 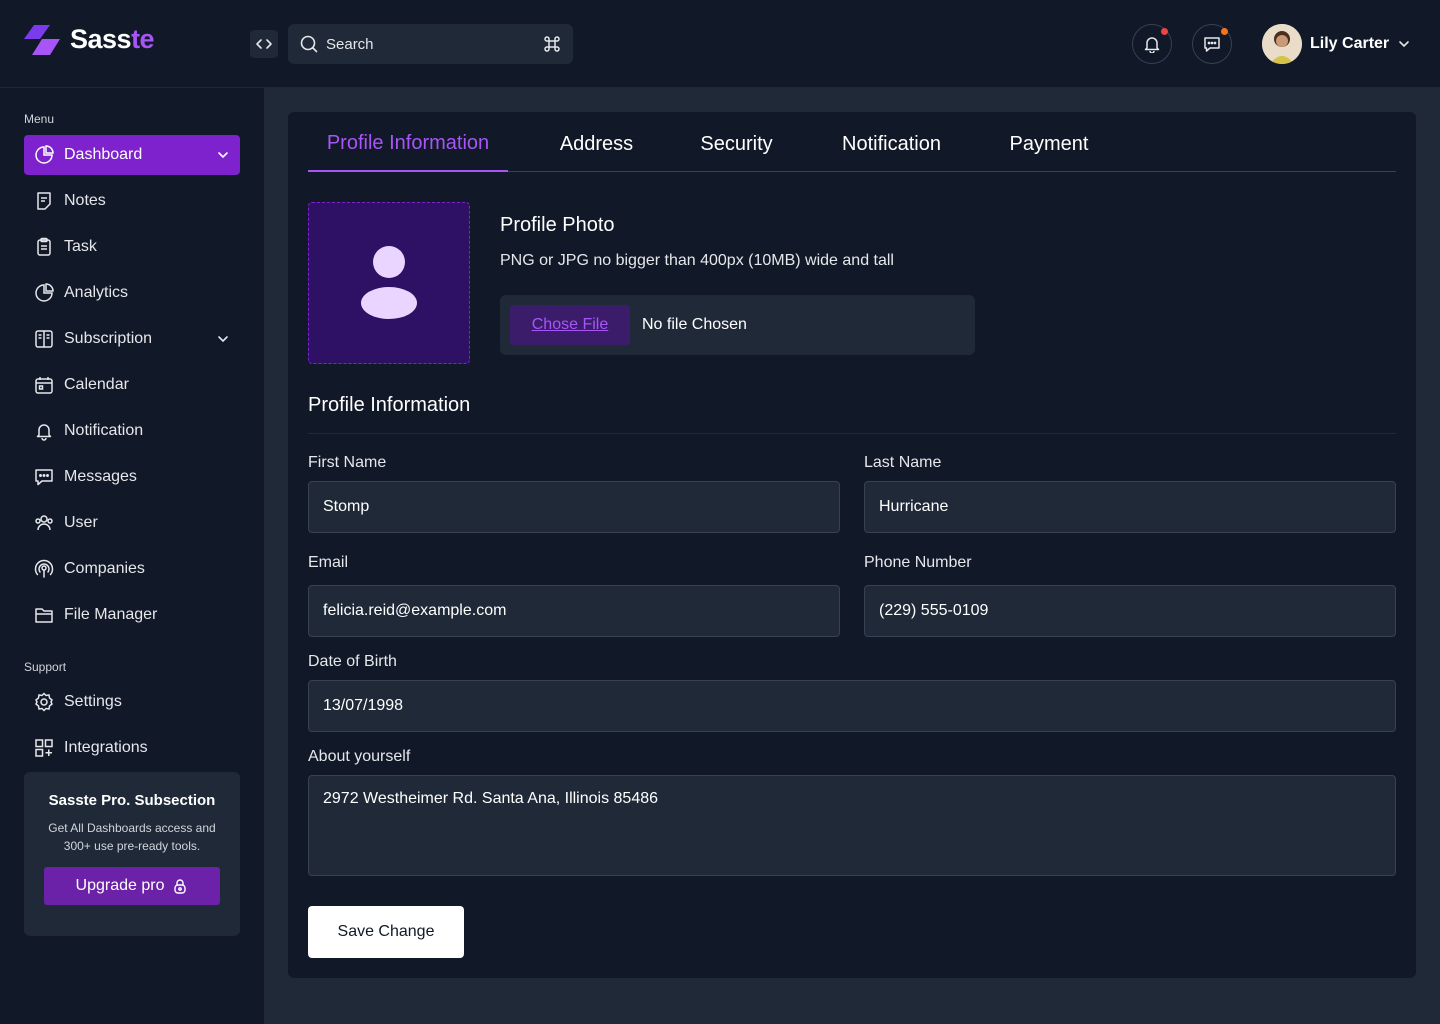 I want to click on sidebar-item-notification: Notification, so click(x=132, y=431).